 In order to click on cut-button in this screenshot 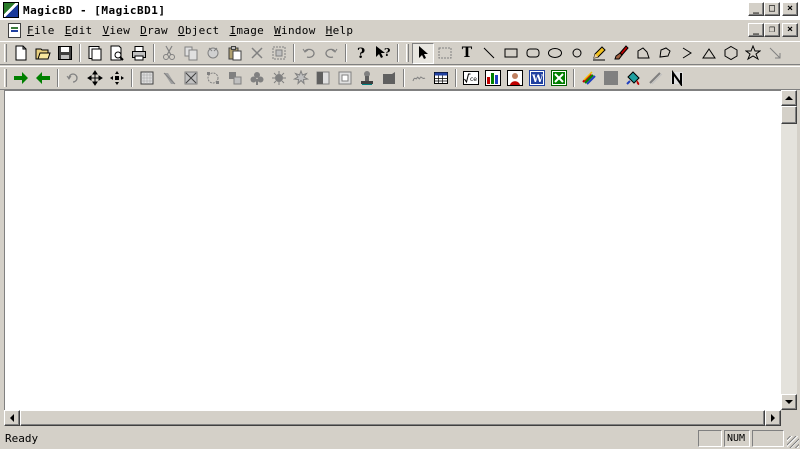, I will do `click(169, 53)`.